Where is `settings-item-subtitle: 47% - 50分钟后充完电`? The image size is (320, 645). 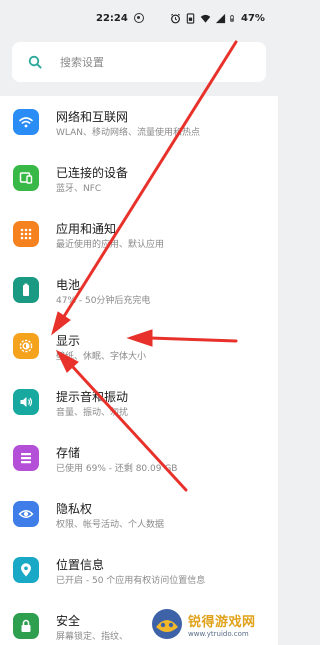 settings-item-subtitle: 47% - 50分钟后充完电 is located at coordinates (103, 301).